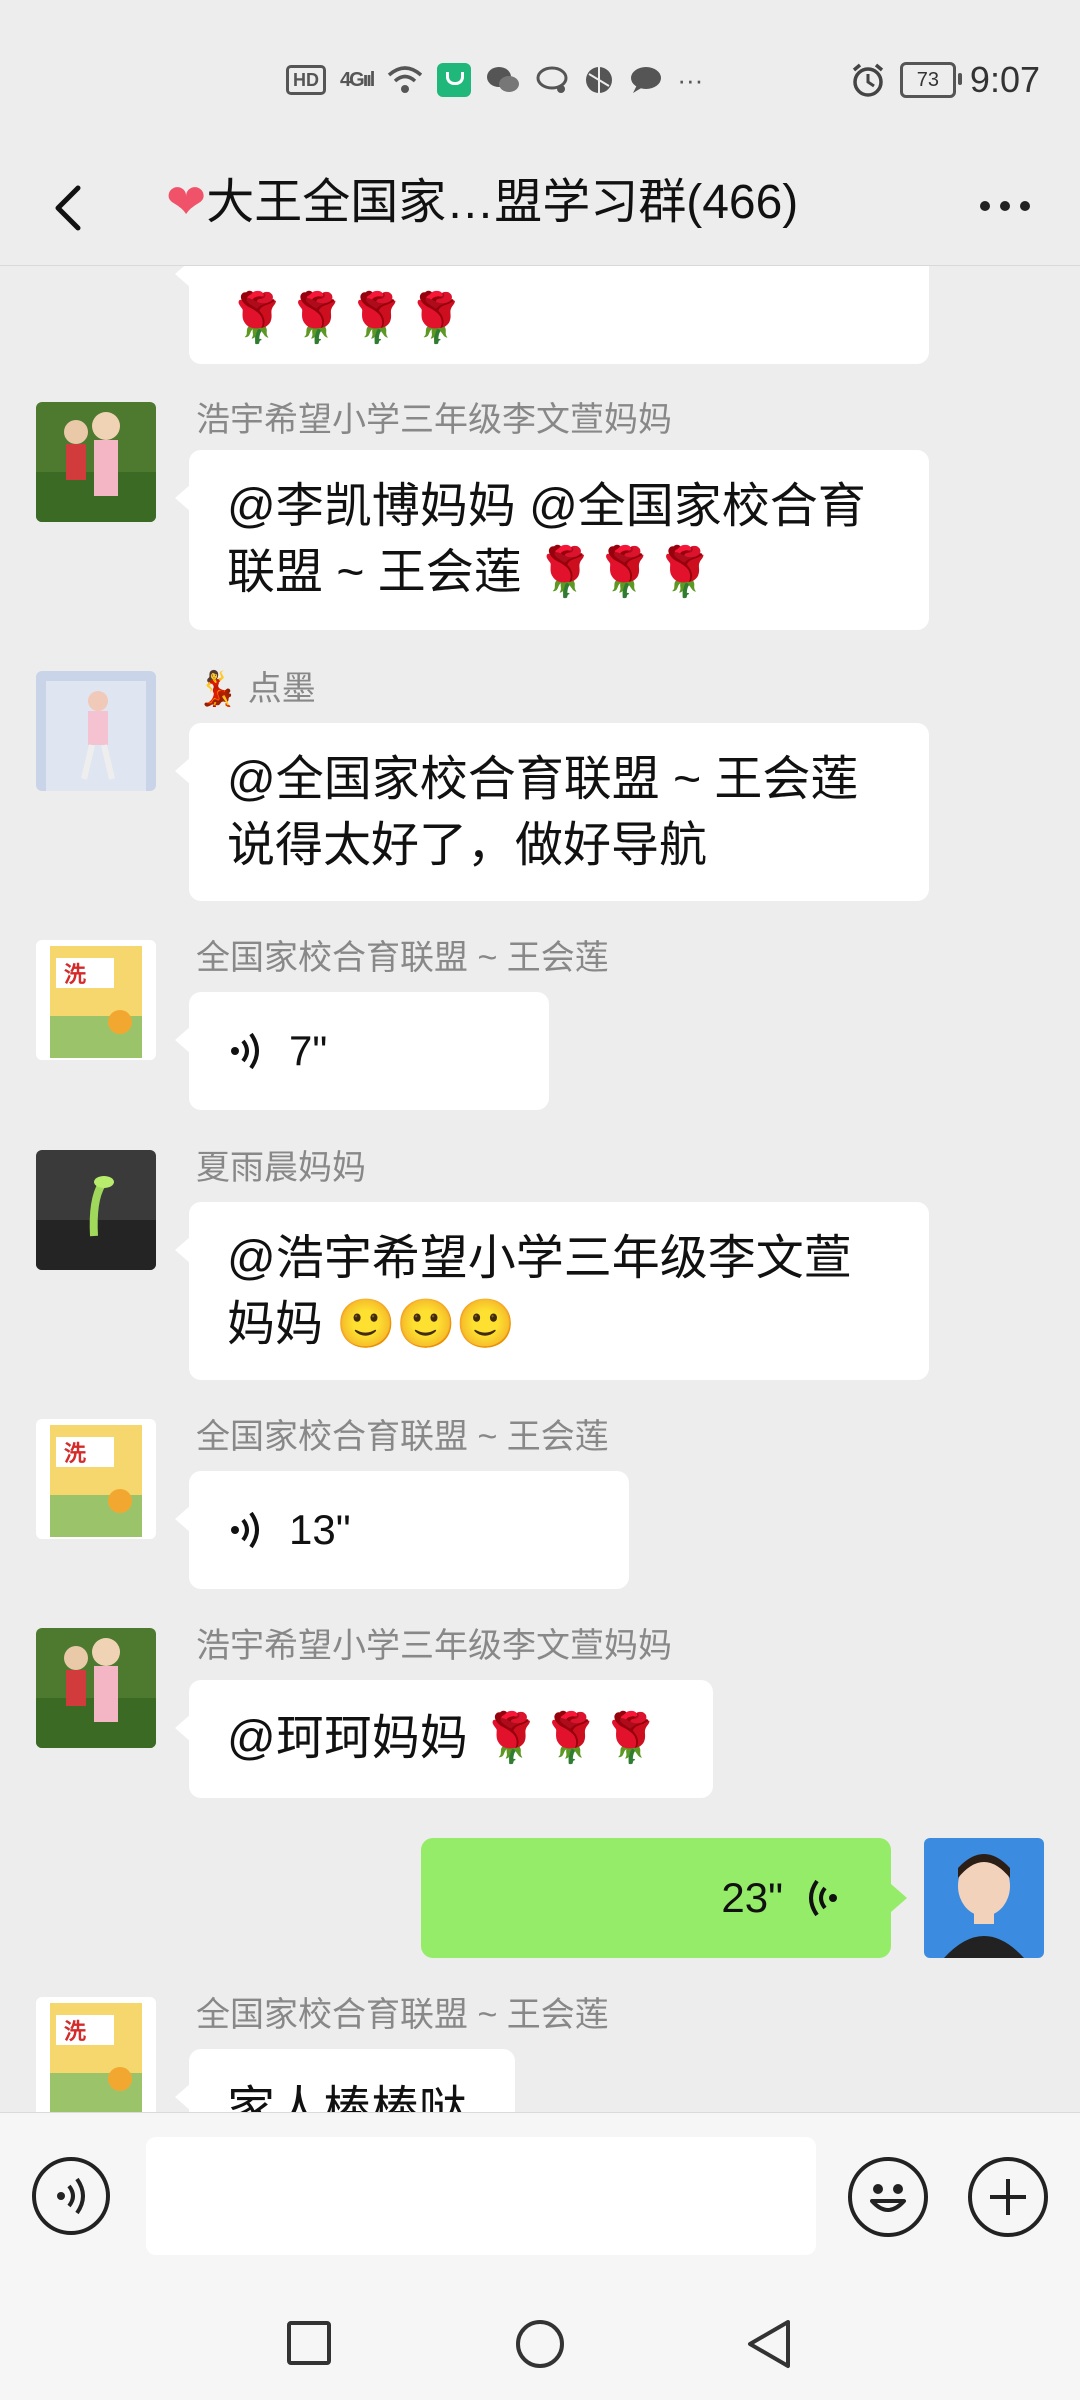 Image resolution: width=1080 pixels, height=2400 pixels. I want to click on voice-message-bubble-self: 23", so click(664, 1898).